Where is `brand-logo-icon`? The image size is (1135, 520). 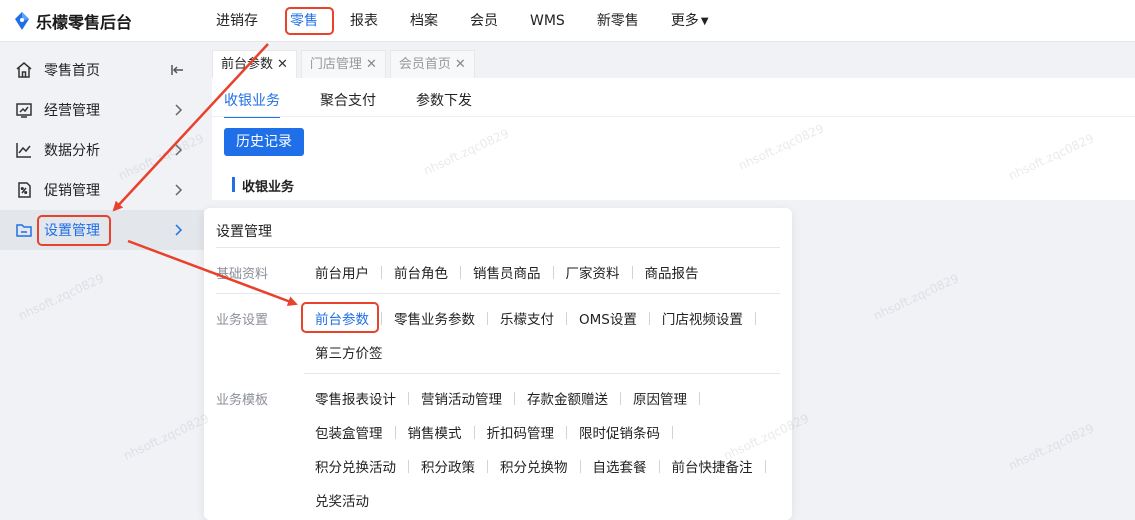 brand-logo-icon is located at coordinates (22, 21).